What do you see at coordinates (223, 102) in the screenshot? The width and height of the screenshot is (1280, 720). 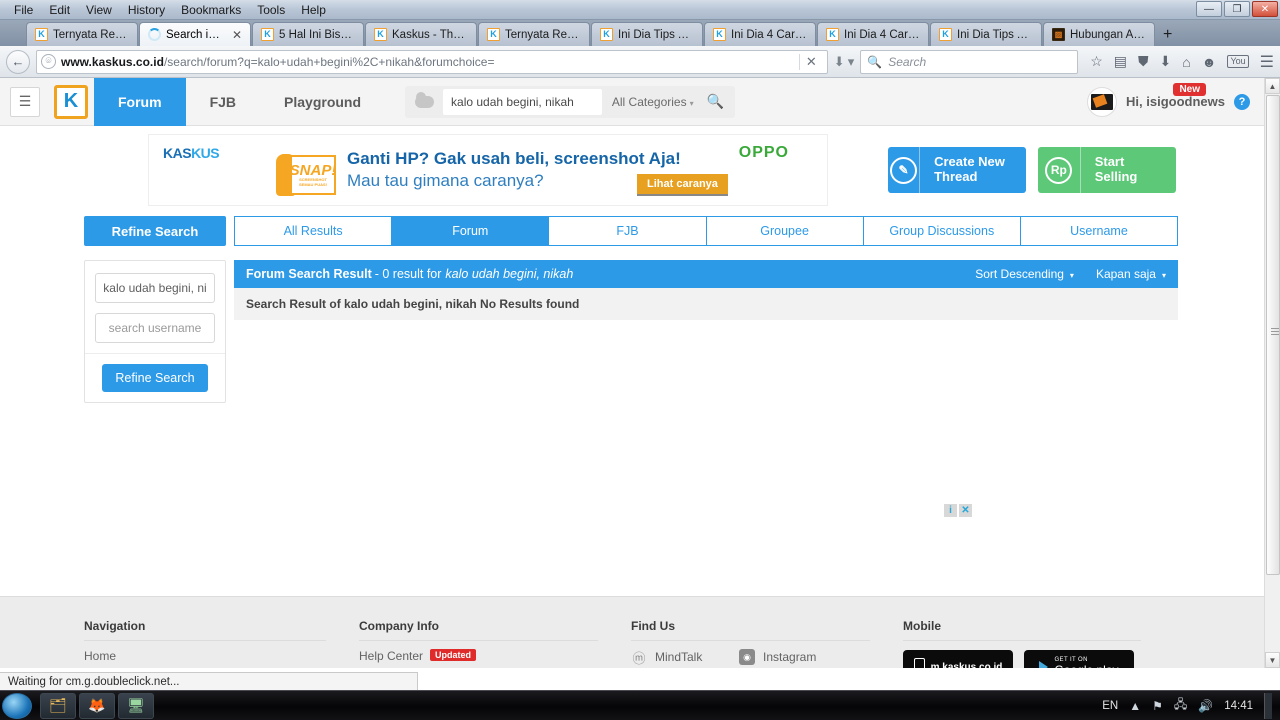 I see `nav-item-fjb: FJB` at bounding box center [223, 102].